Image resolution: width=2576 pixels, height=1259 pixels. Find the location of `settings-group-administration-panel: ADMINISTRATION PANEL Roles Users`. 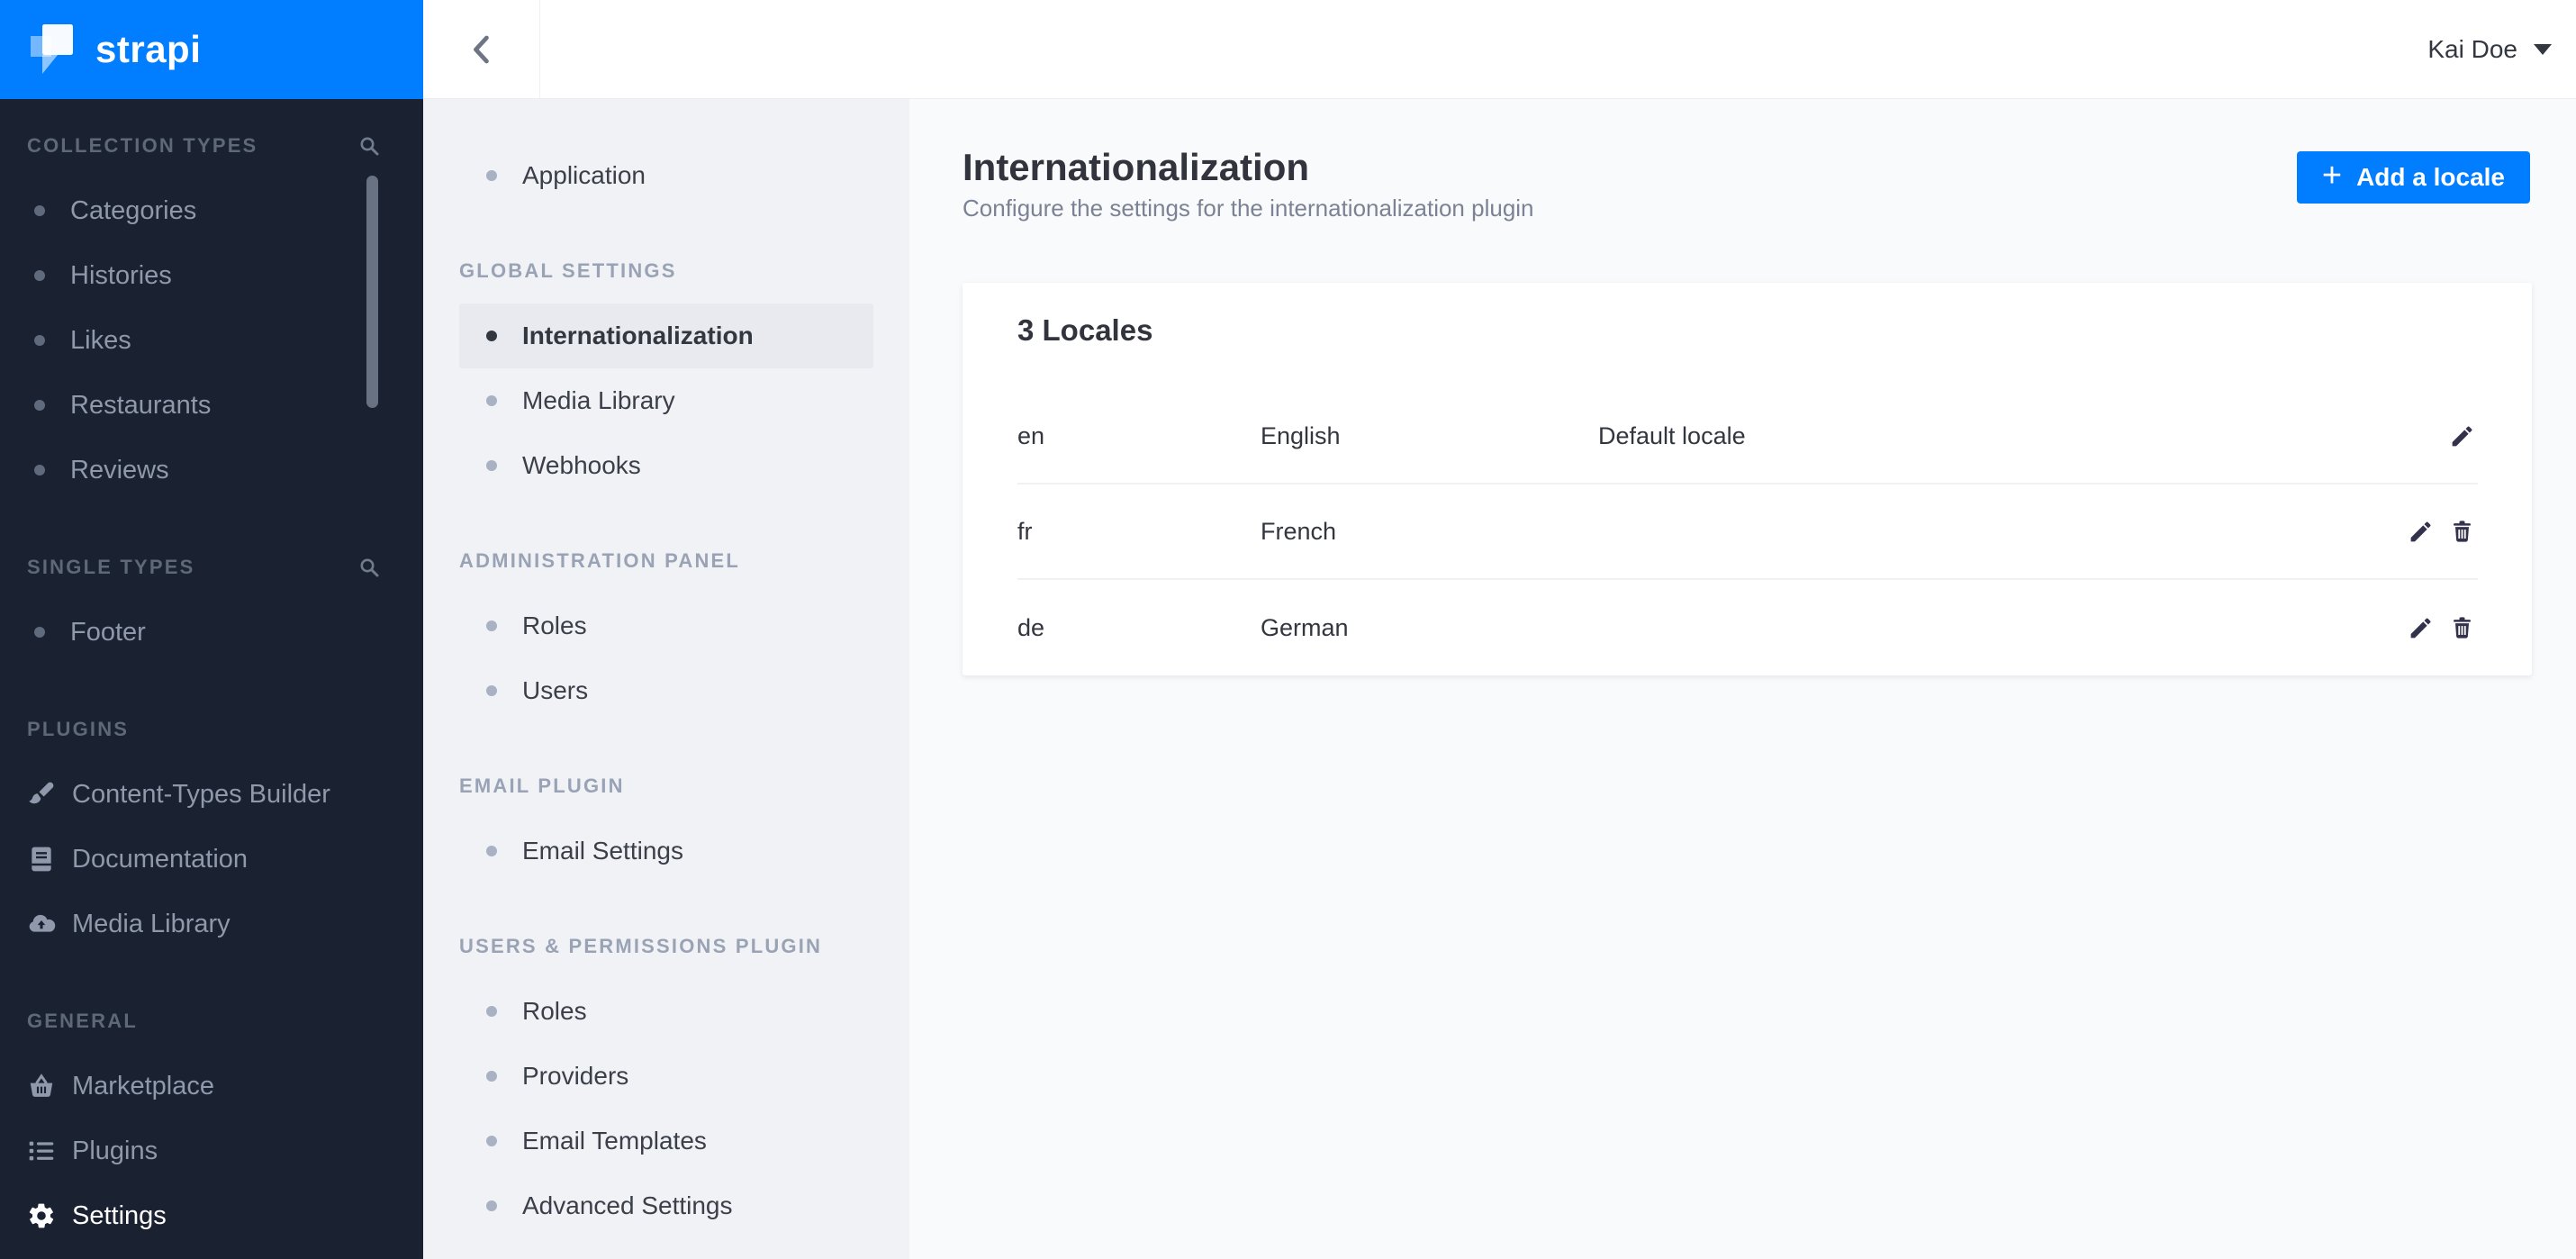

settings-group-administration-panel: ADMINISTRATION PANEL Roles Users is located at coordinates (666, 626).